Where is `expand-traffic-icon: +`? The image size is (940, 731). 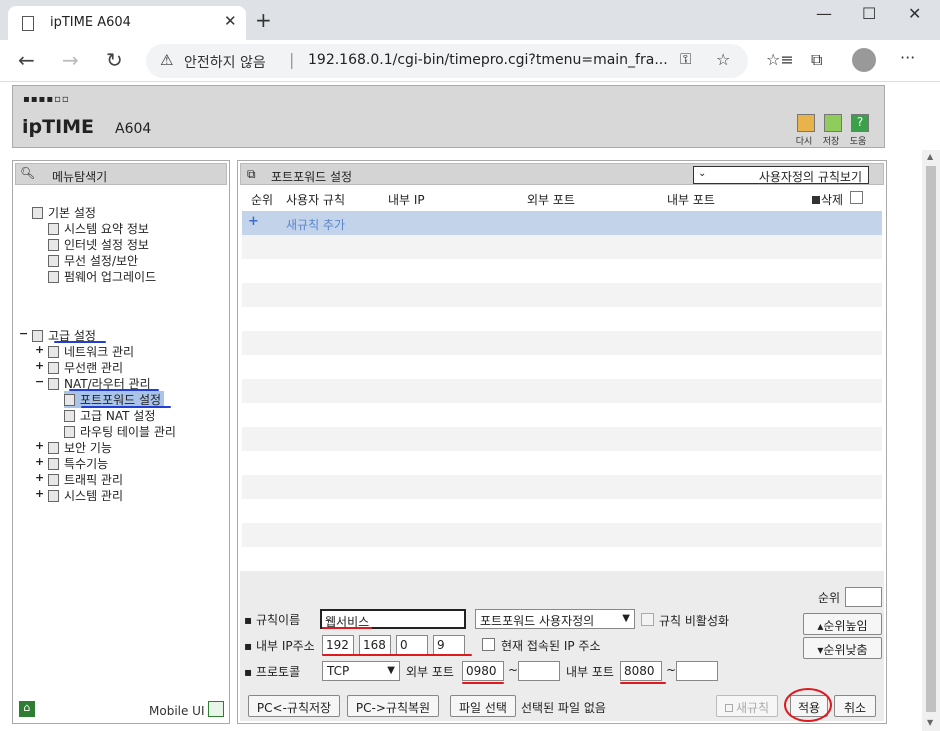 expand-traffic-icon: + is located at coordinates (39, 477).